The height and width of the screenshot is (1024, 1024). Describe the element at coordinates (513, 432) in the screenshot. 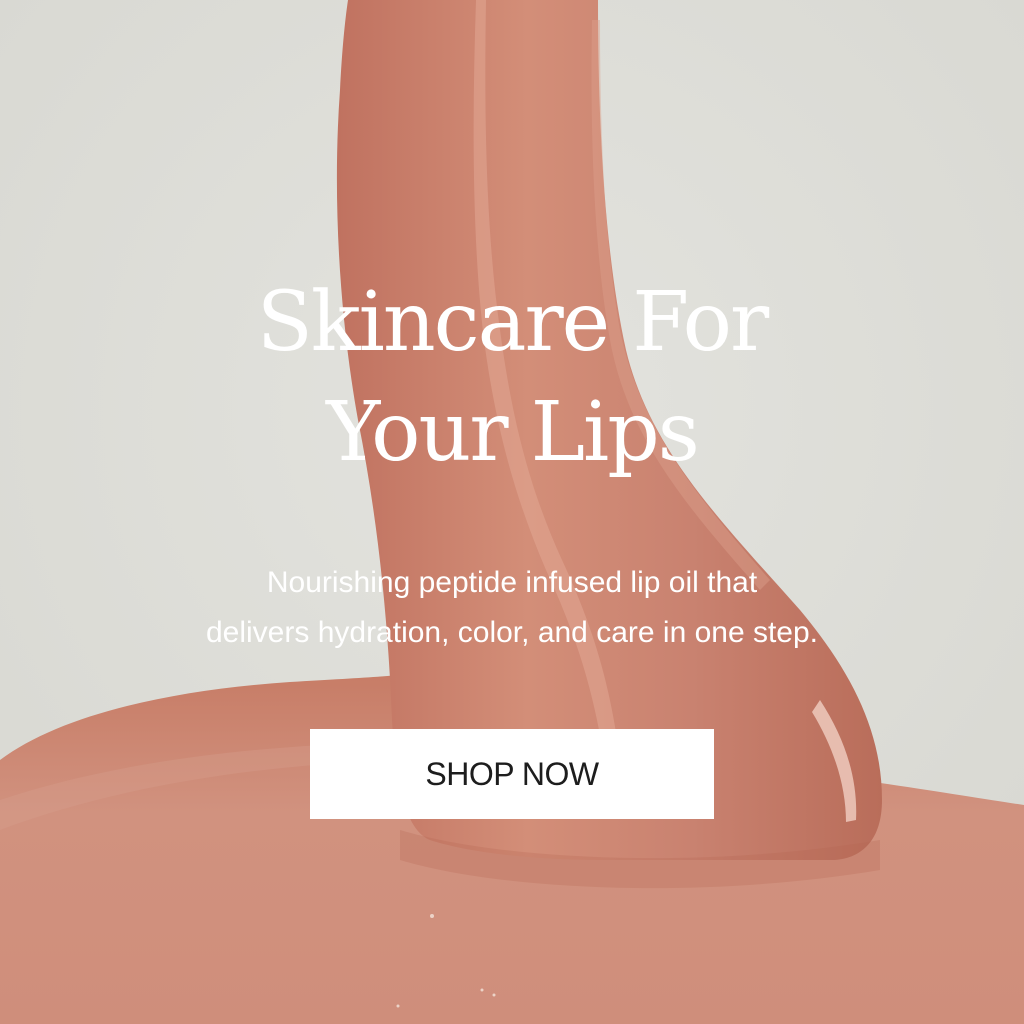

I see `headline-line-2: Your Lips` at that location.